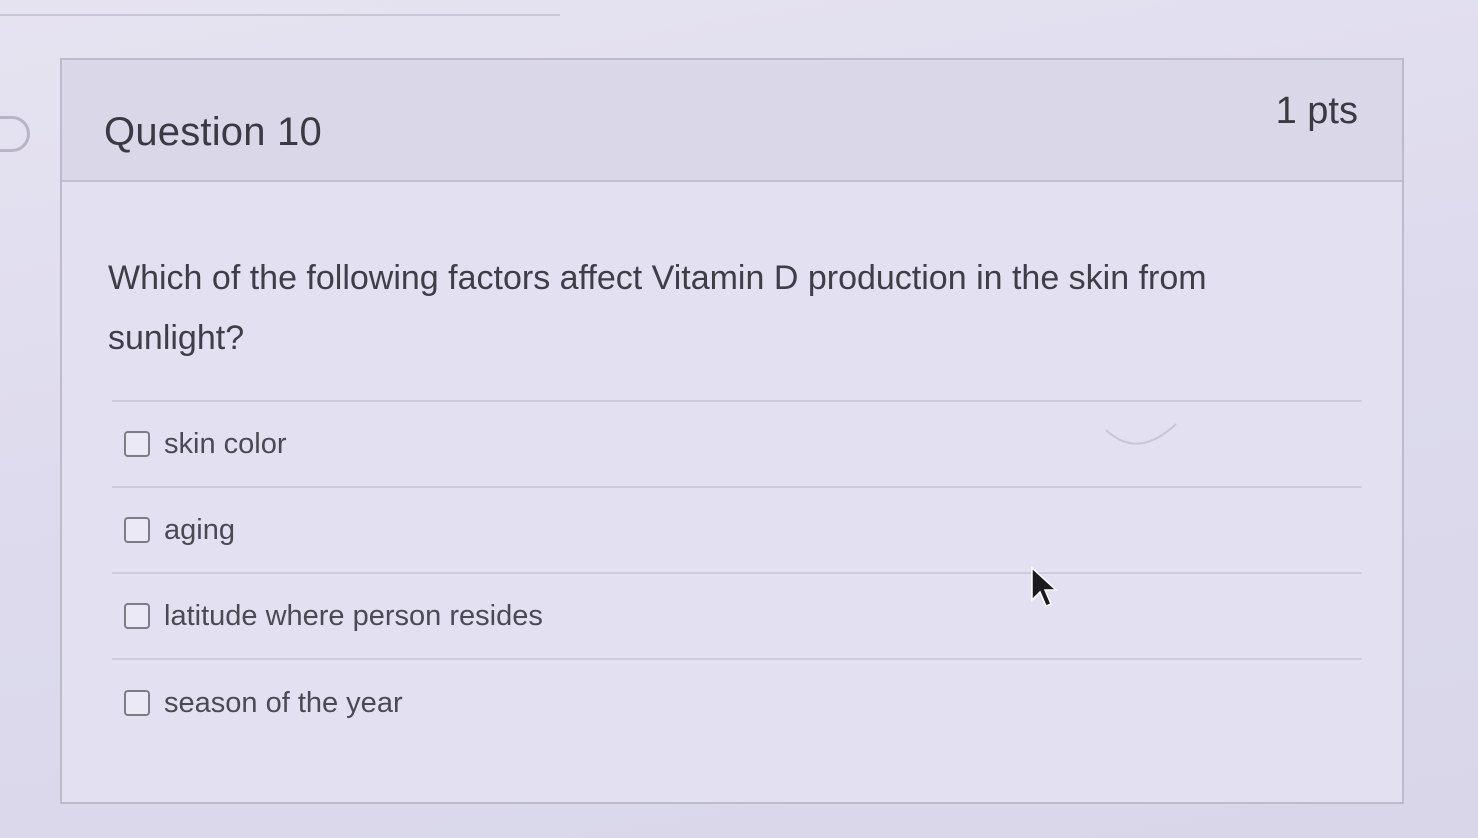 Image resolution: width=1478 pixels, height=838 pixels. What do you see at coordinates (15, 134) in the screenshot?
I see `flag-question-icon` at bounding box center [15, 134].